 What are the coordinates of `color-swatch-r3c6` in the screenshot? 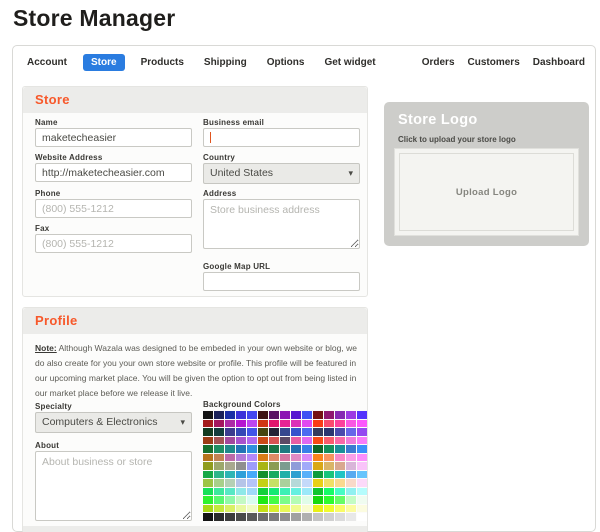 It's located at (263, 432).